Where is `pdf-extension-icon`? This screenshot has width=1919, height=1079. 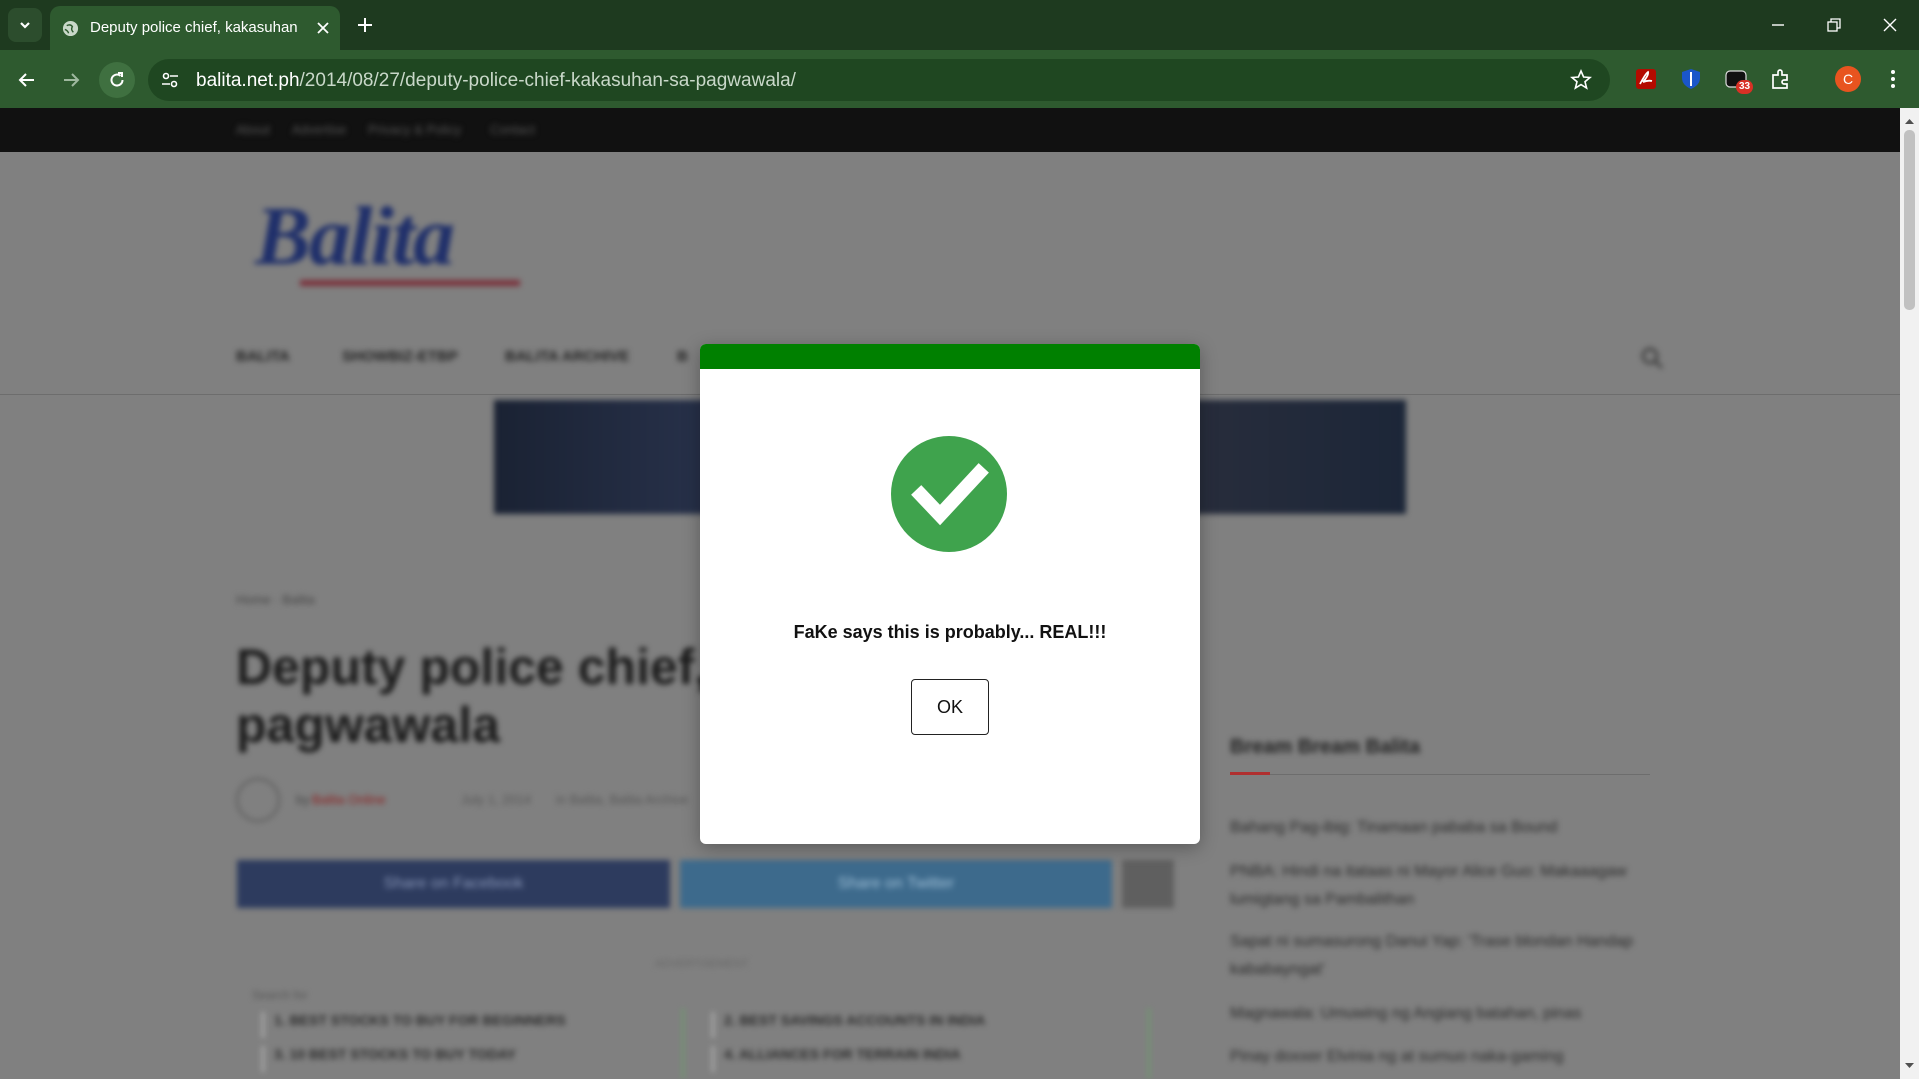
pdf-extension-icon is located at coordinates (1646, 79).